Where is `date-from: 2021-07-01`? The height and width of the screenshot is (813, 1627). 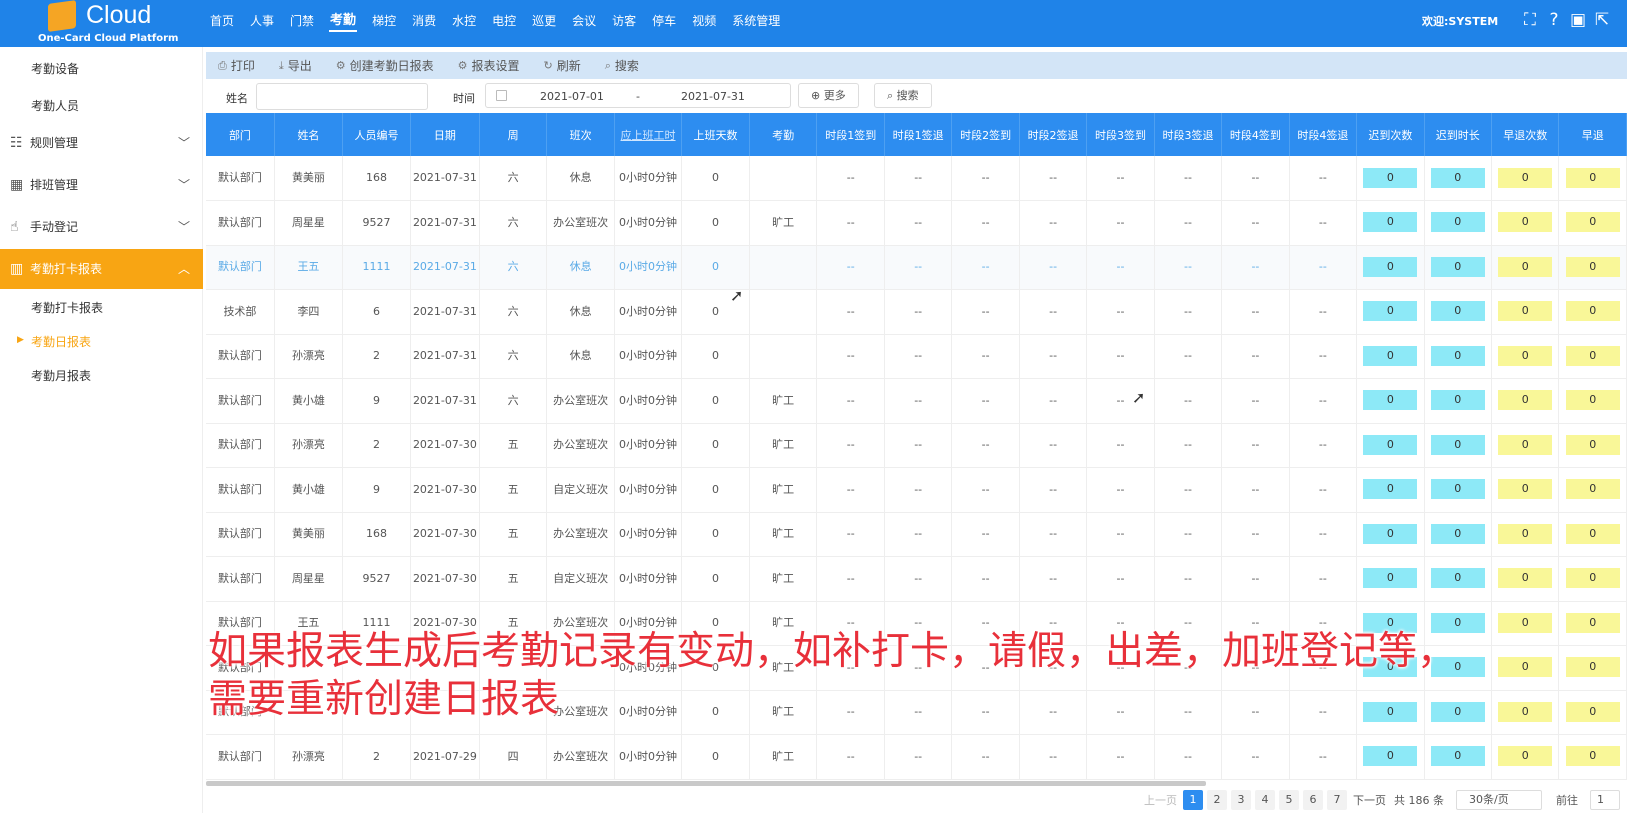
date-from: 2021-07-01 is located at coordinates (572, 96).